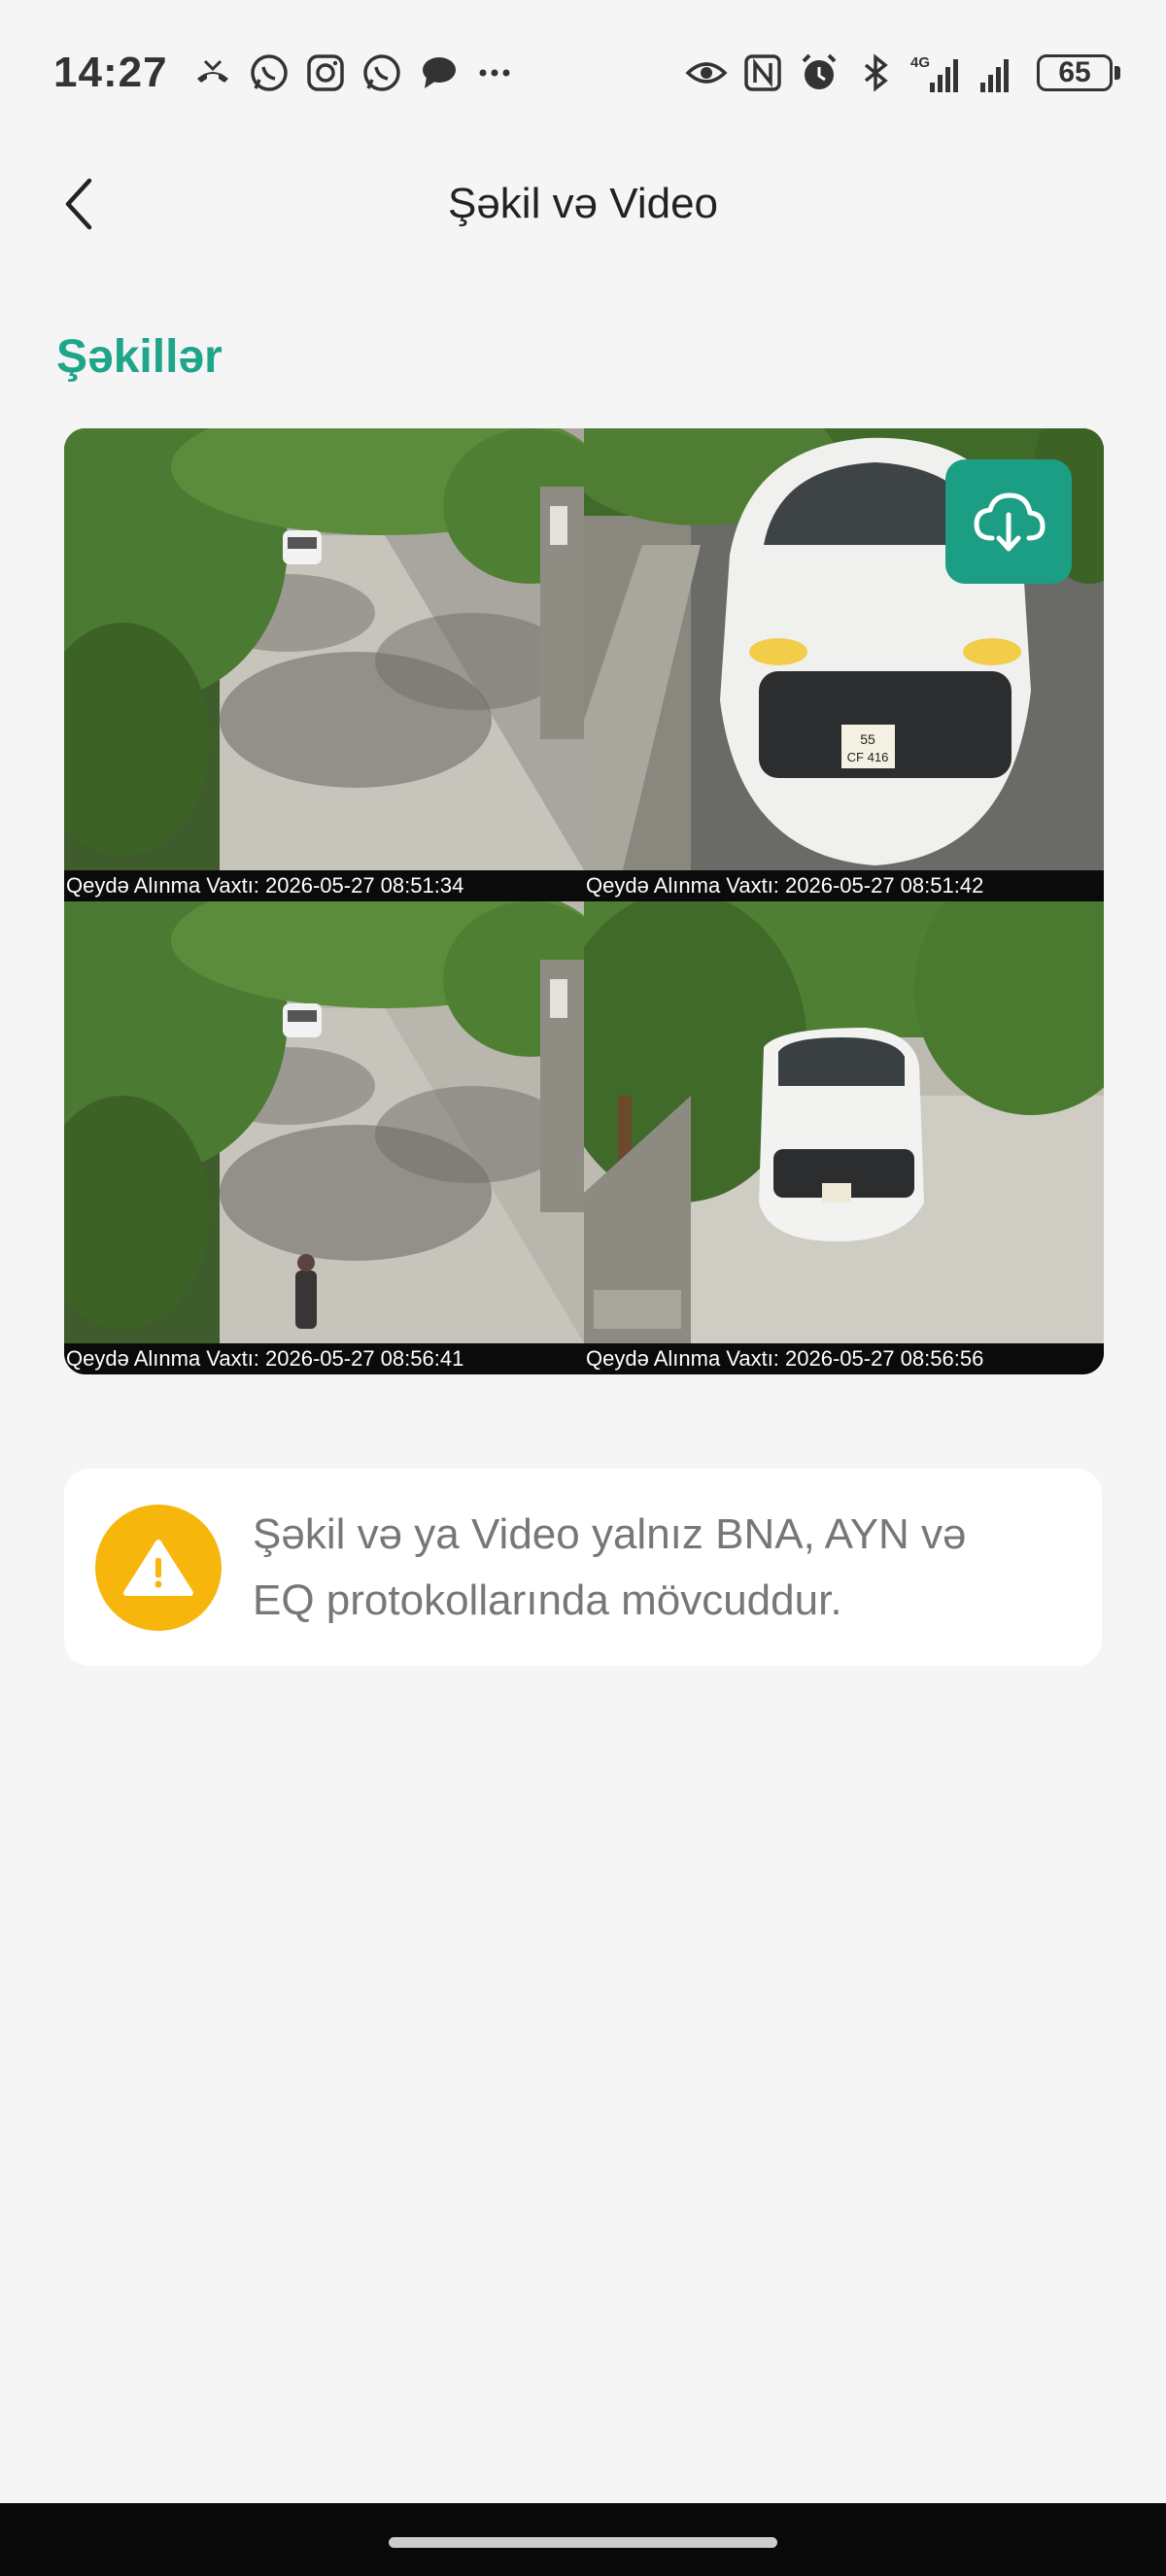 Image resolution: width=1166 pixels, height=2576 pixels. I want to click on section-title: Şəkillər, so click(139, 357).